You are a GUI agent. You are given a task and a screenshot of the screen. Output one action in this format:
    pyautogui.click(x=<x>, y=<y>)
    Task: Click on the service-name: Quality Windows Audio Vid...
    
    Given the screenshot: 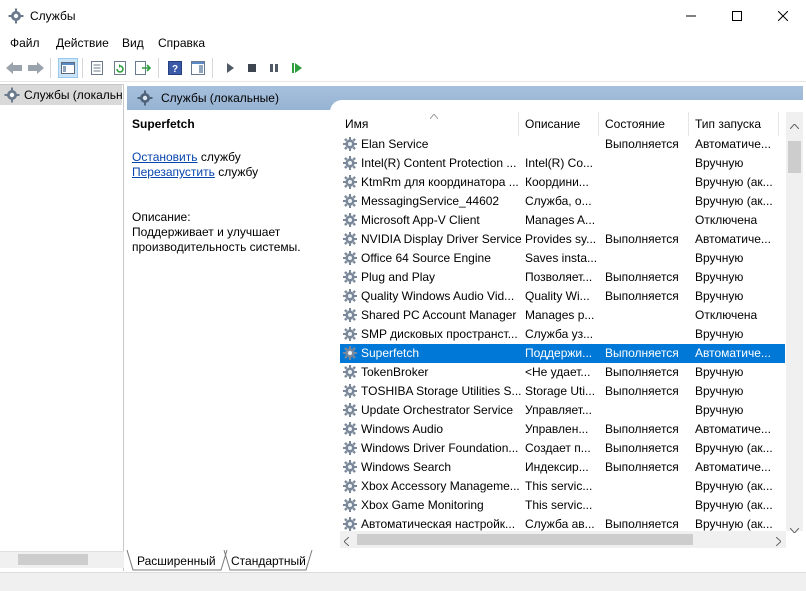 What is the action you would take?
    pyautogui.click(x=438, y=296)
    